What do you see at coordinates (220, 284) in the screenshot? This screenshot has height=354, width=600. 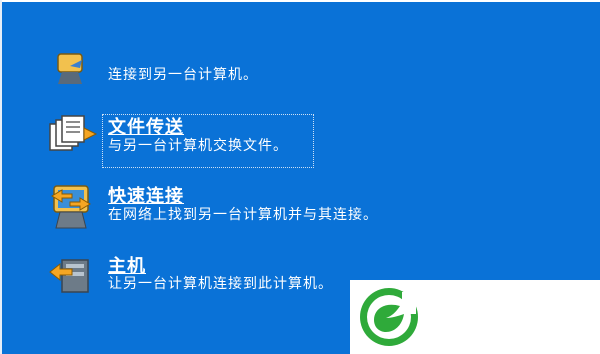 I see `menu-item-description: 让另一台计算机连接到此计算机。` at bounding box center [220, 284].